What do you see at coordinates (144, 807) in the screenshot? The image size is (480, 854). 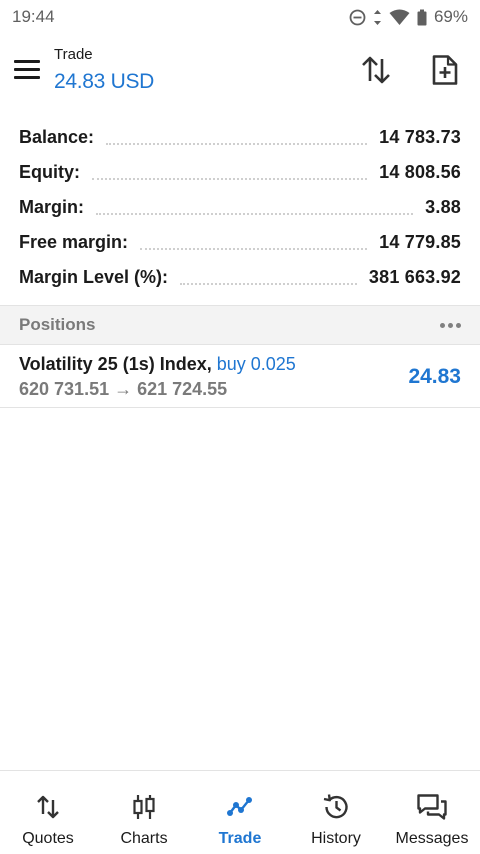 I see `charts-icon` at bounding box center [144, 807].